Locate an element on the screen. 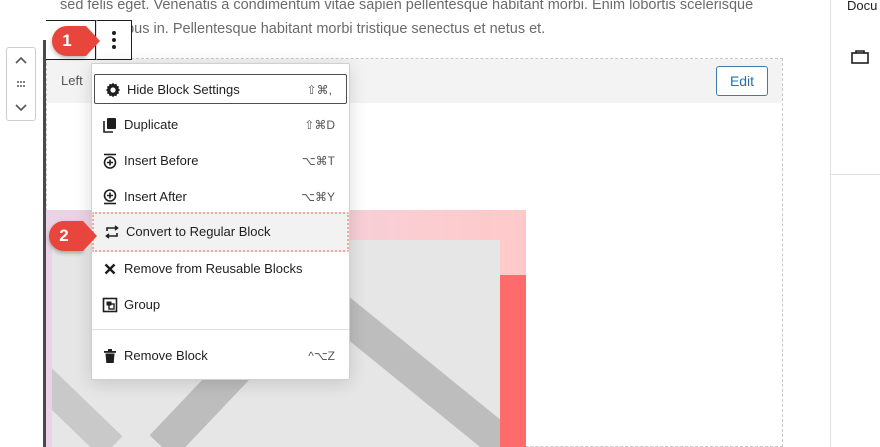 This screenshot has width=880, height=447. menu-item-label: Insert Before is located at coordinates (161, 160).